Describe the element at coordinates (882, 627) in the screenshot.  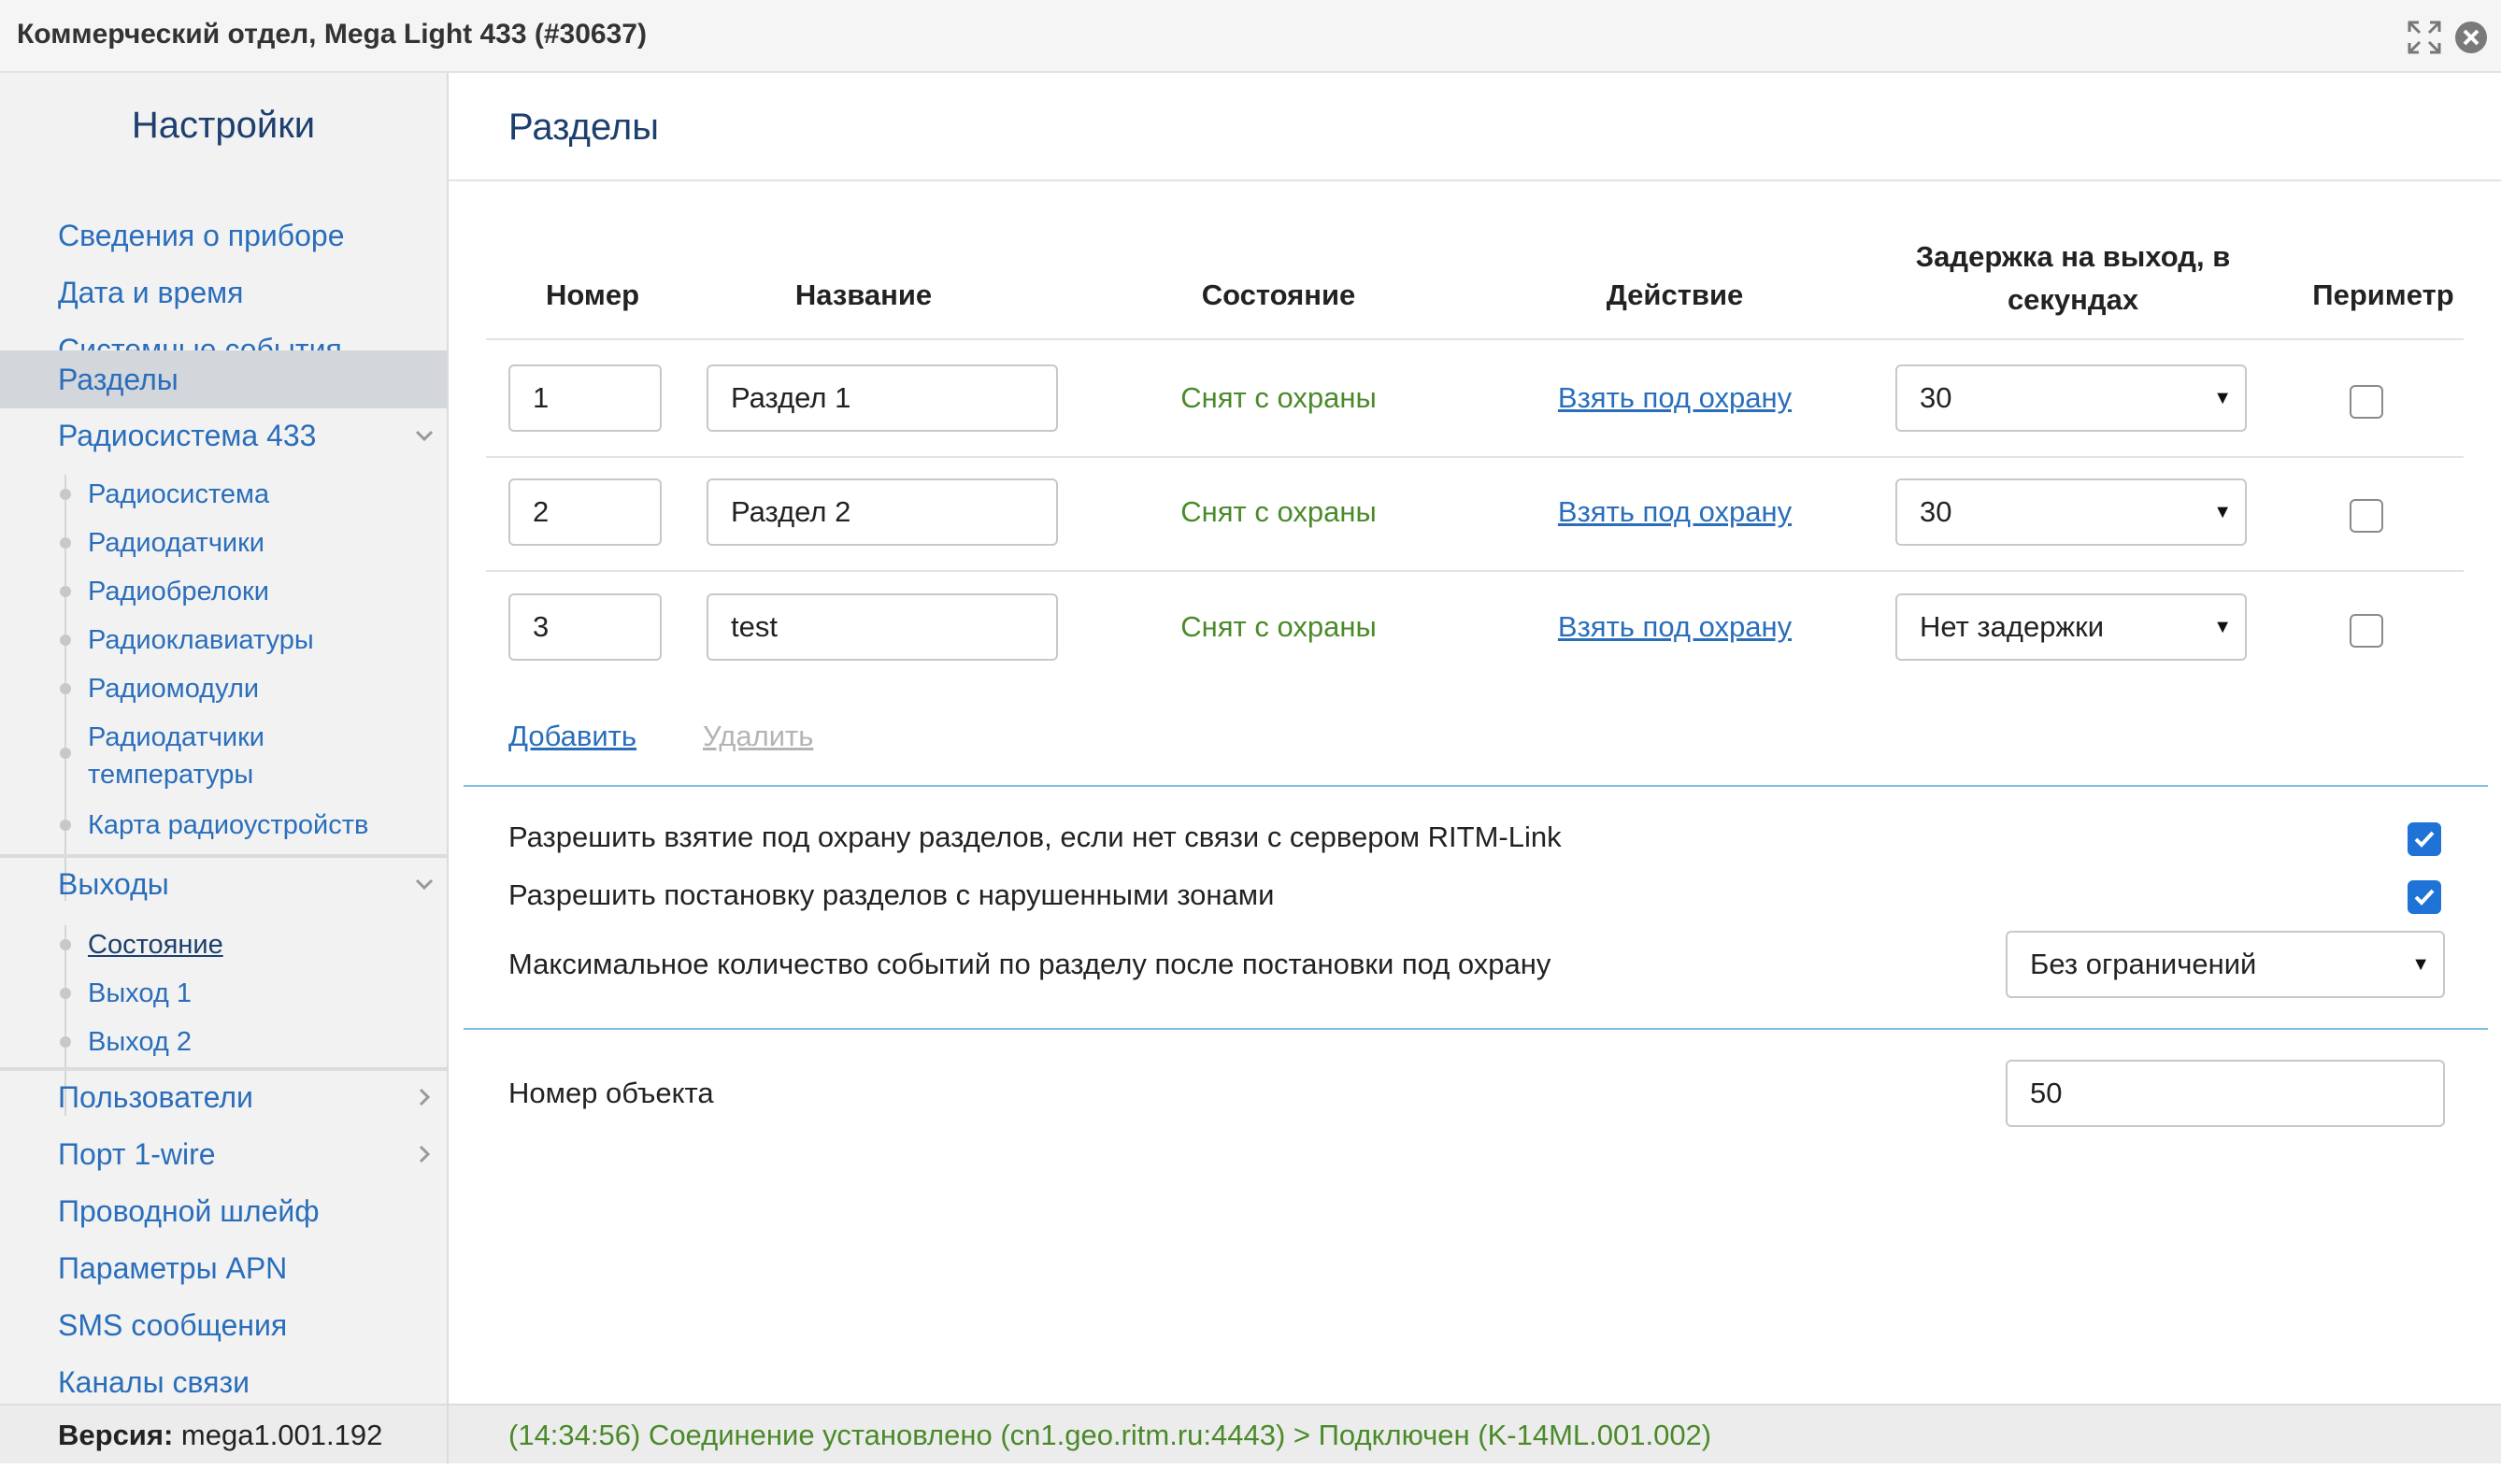
I see `partition-name-input: test` at that location.